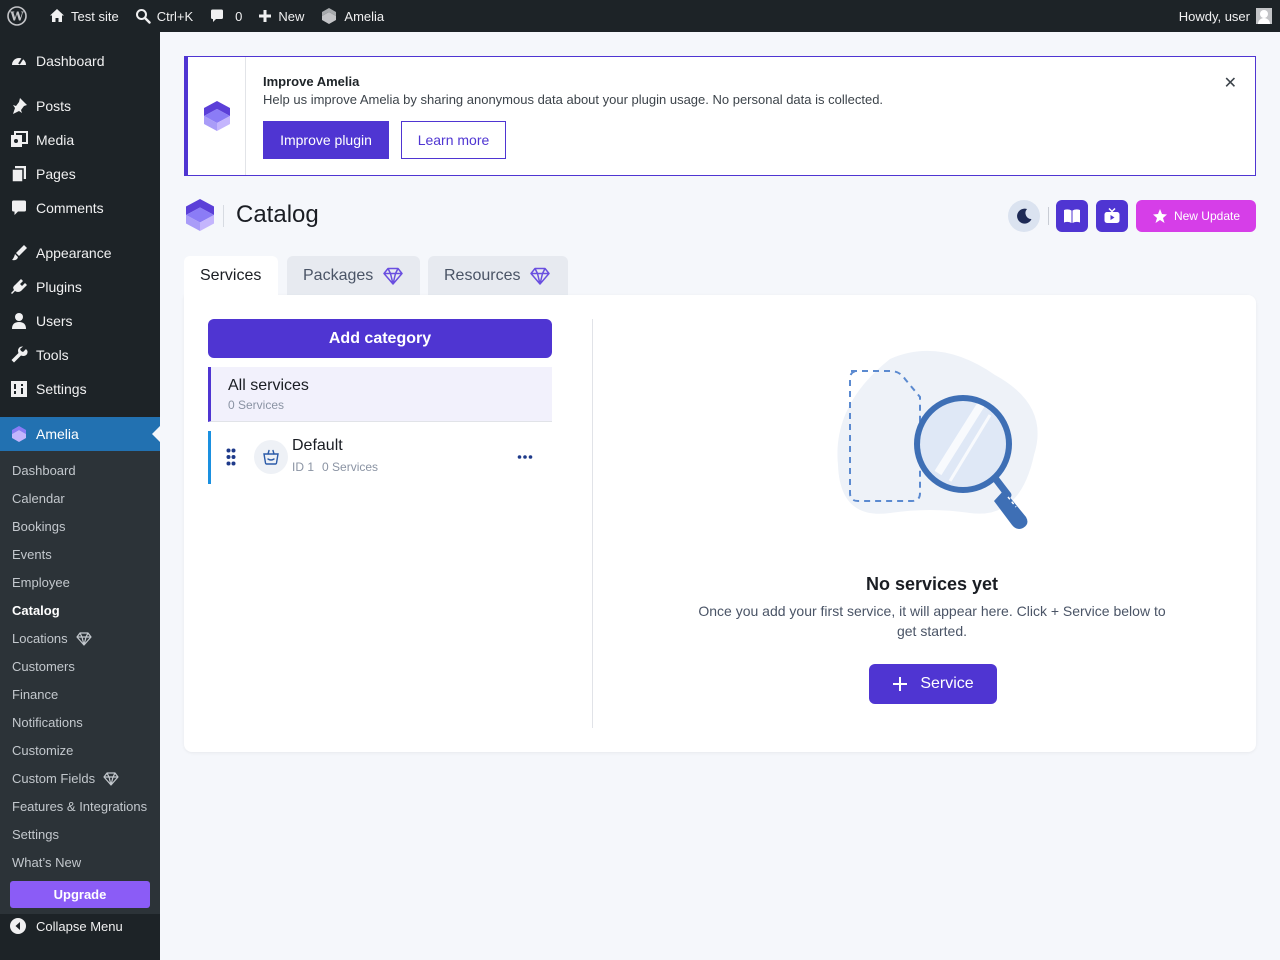 Image resolution: width=1280 pixels, height=960 pixels. Describe the element at coordinates (1225, 16) in the screenshot. I see `account-menu: Howdy, user` at that location.